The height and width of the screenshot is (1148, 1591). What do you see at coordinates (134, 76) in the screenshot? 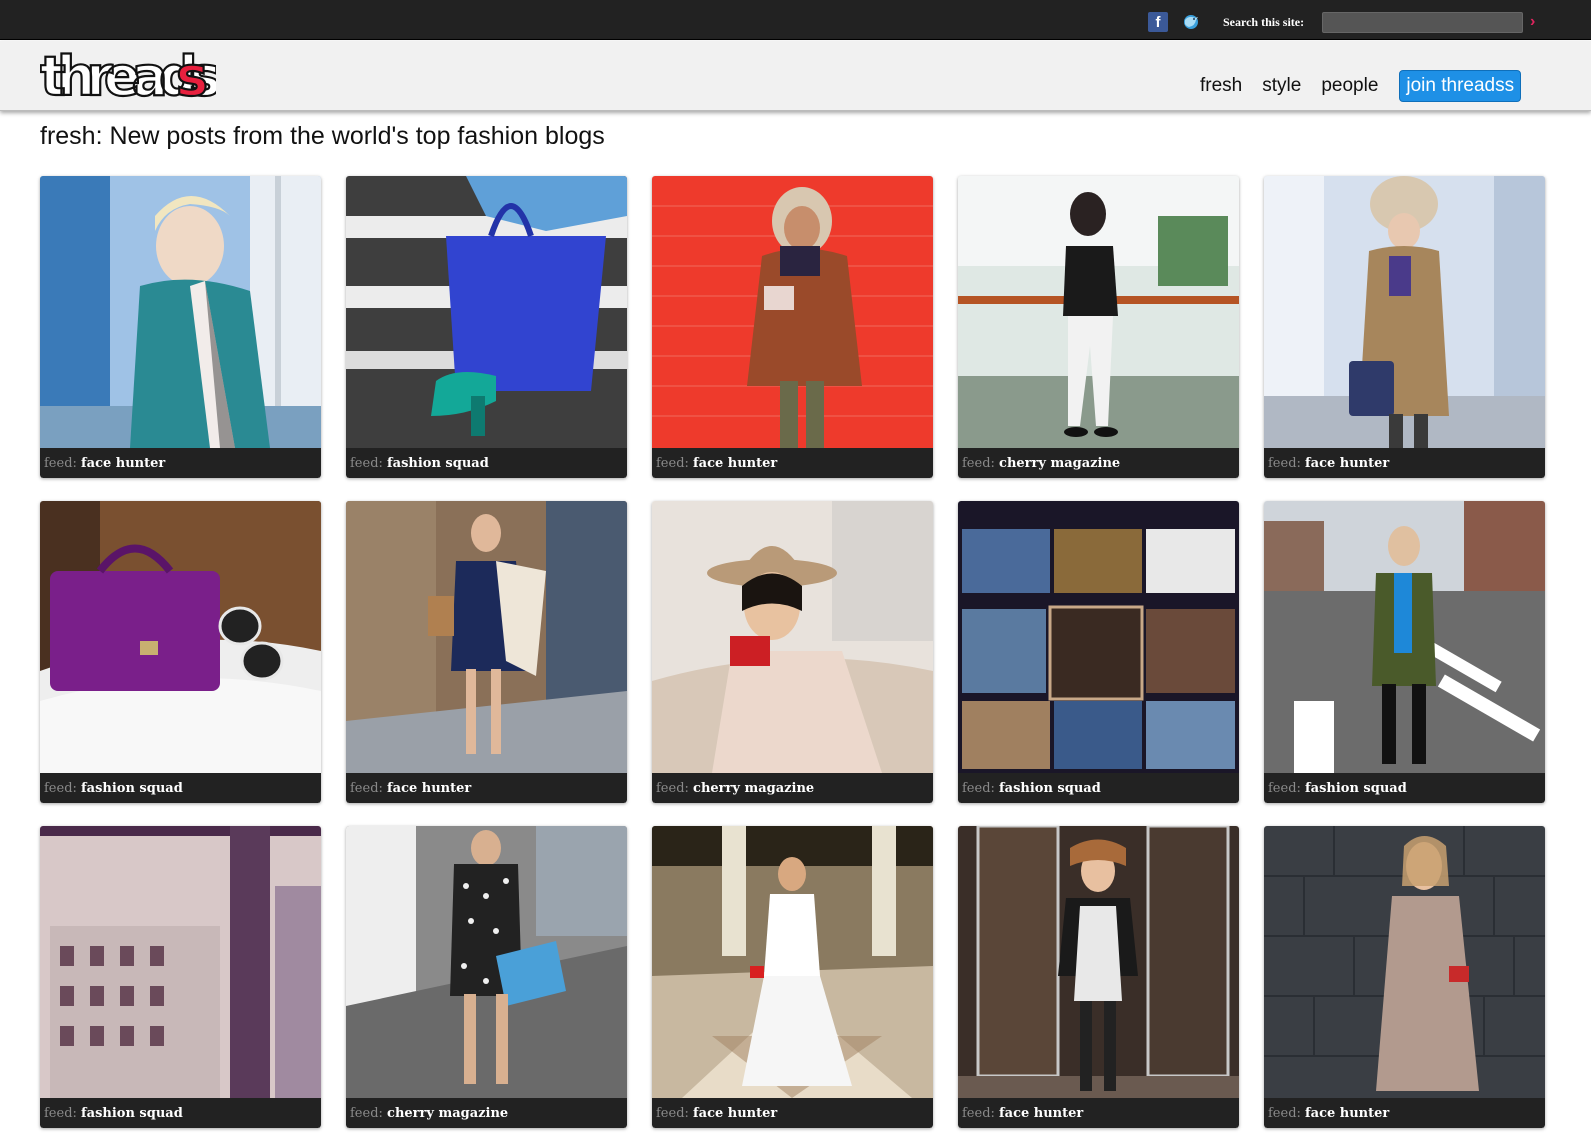
I see `threadss-logo: threads s` at bounding box center [134, 76].